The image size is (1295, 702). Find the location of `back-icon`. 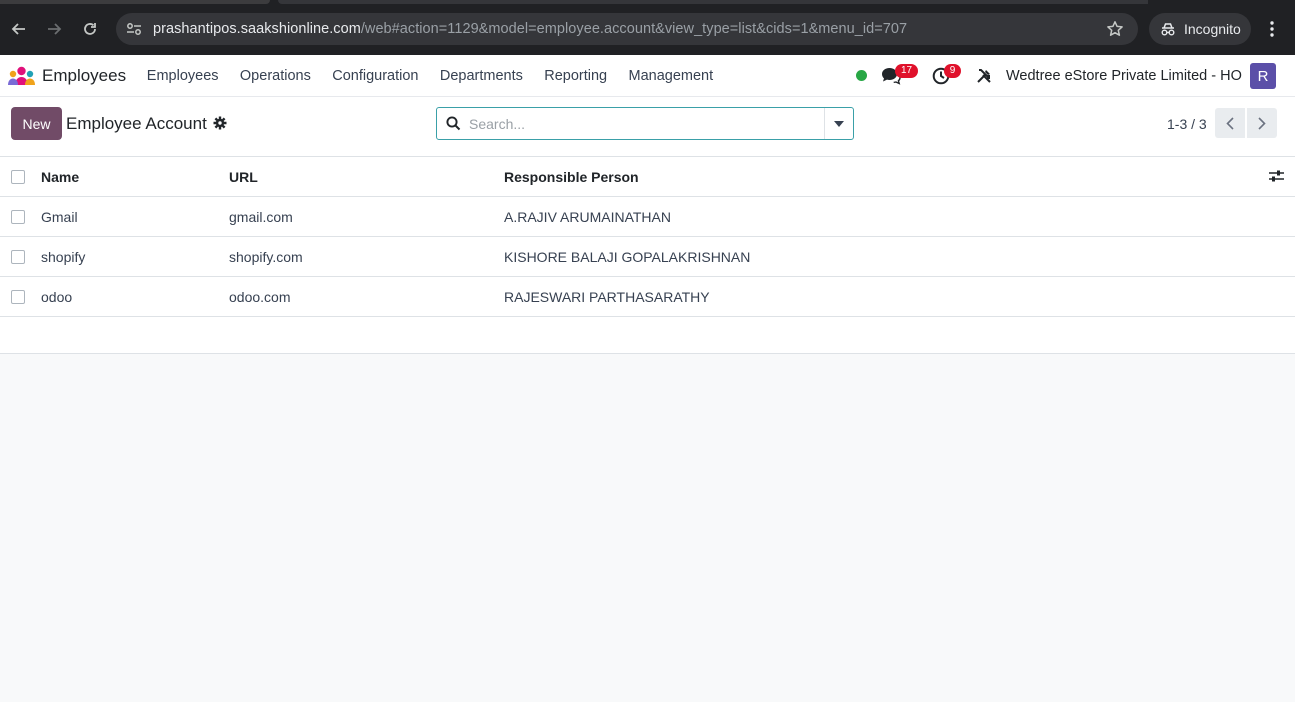

back-icon is located at coordinates (19, 29).